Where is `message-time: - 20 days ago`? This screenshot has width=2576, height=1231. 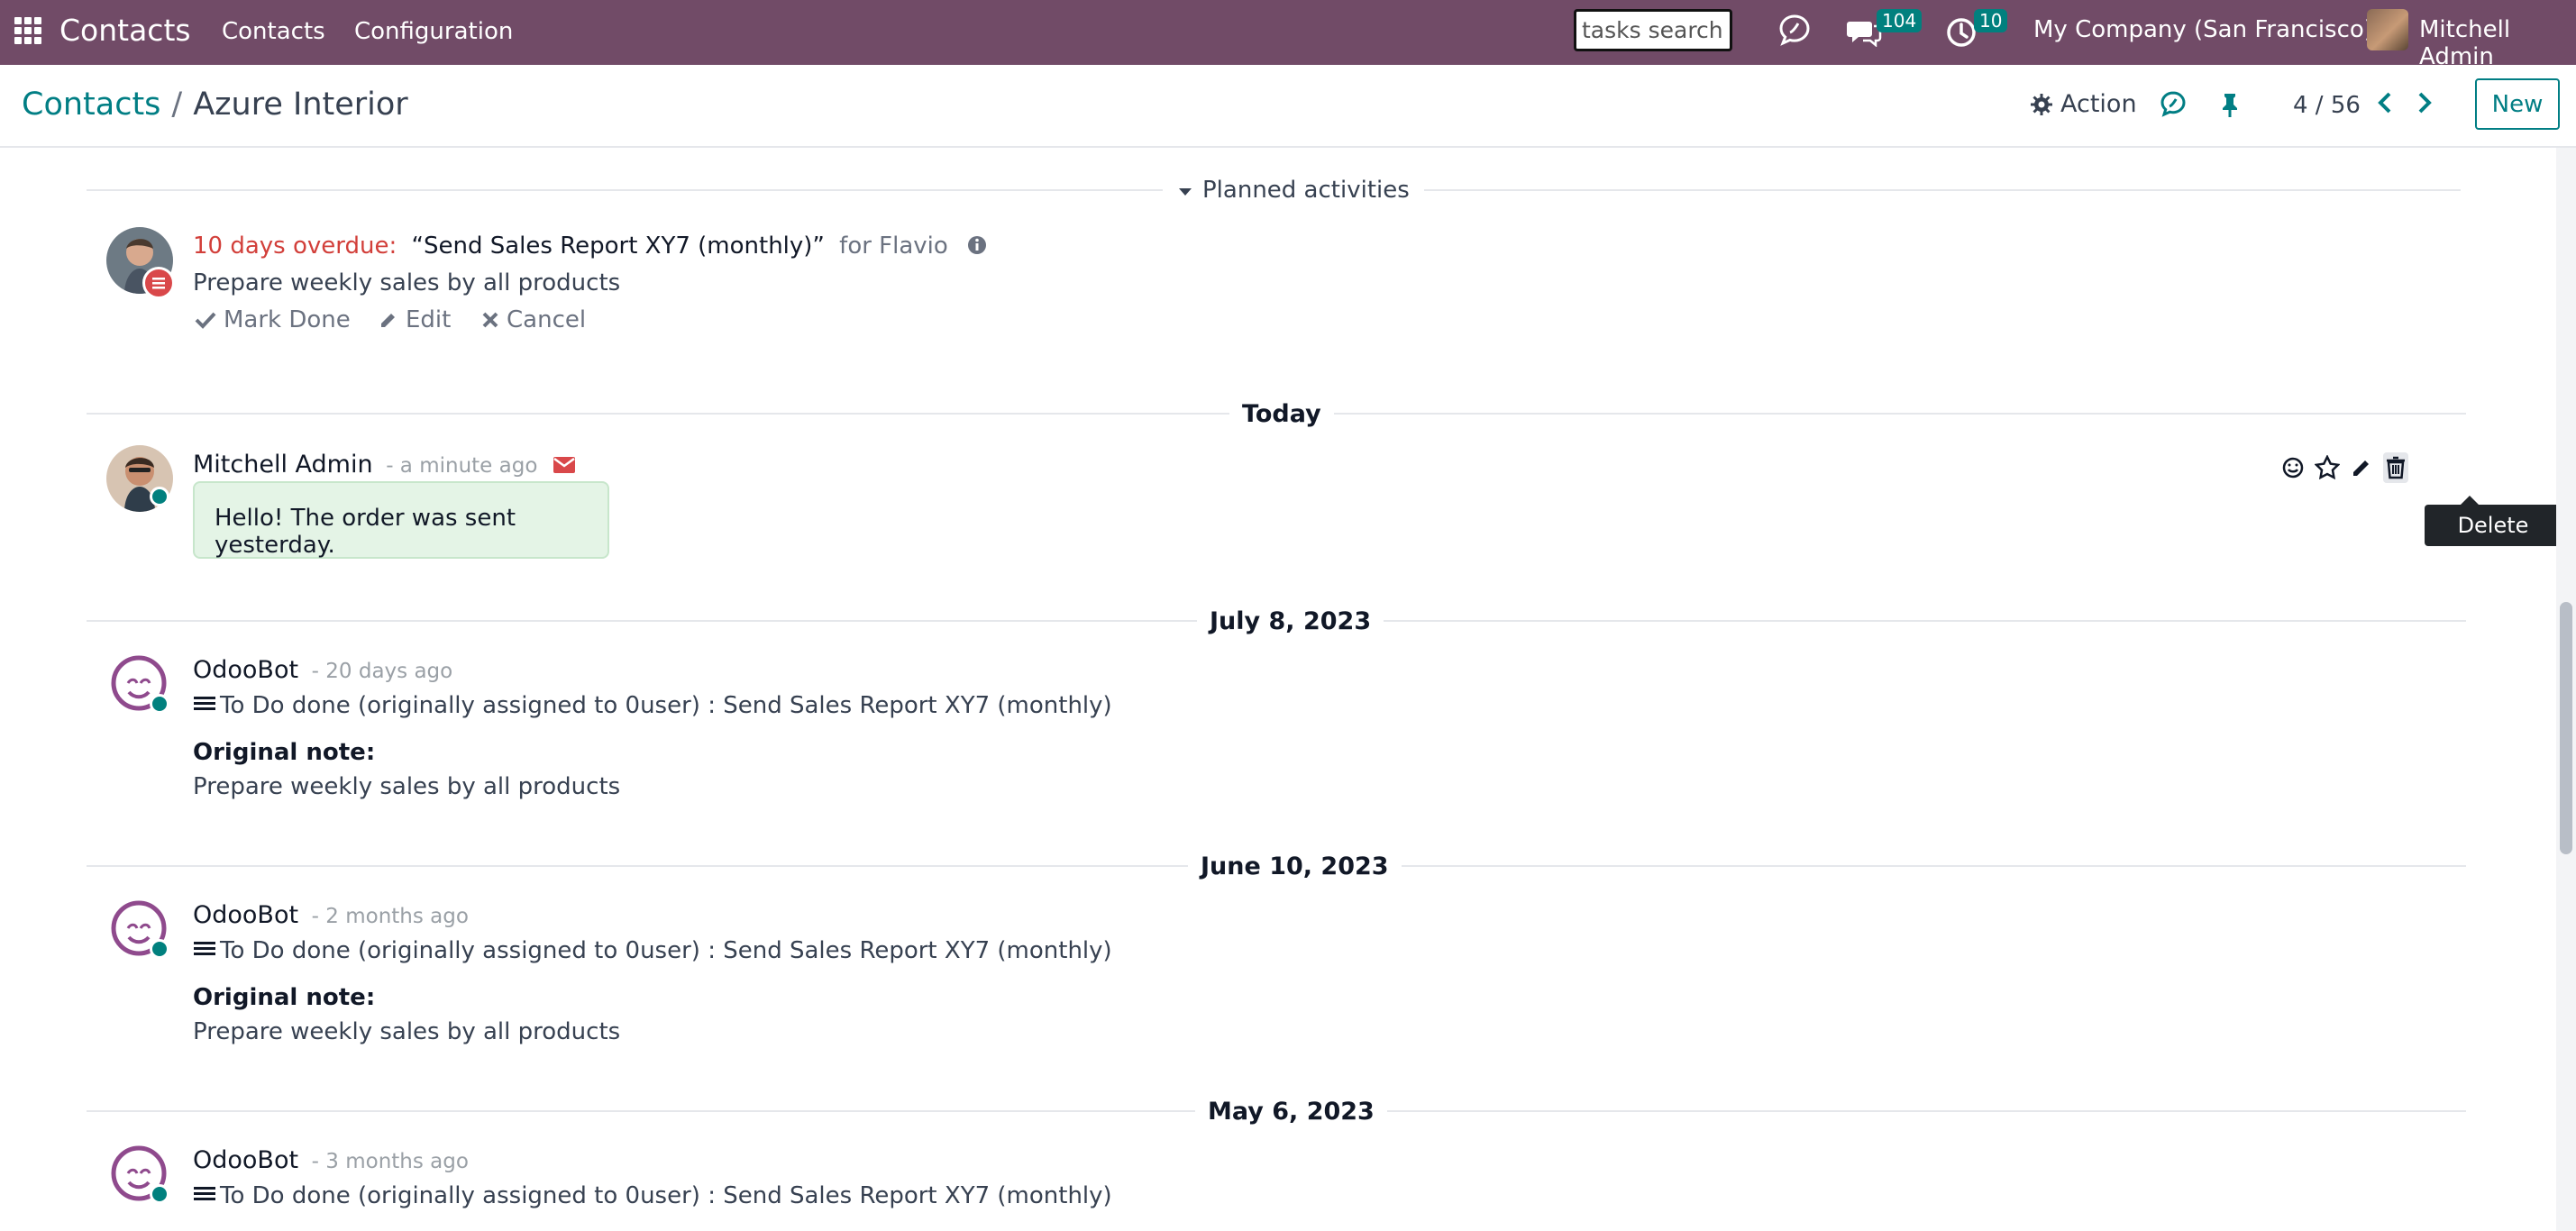 message-time: - 20 days ago is located at coordinates (382, 671).